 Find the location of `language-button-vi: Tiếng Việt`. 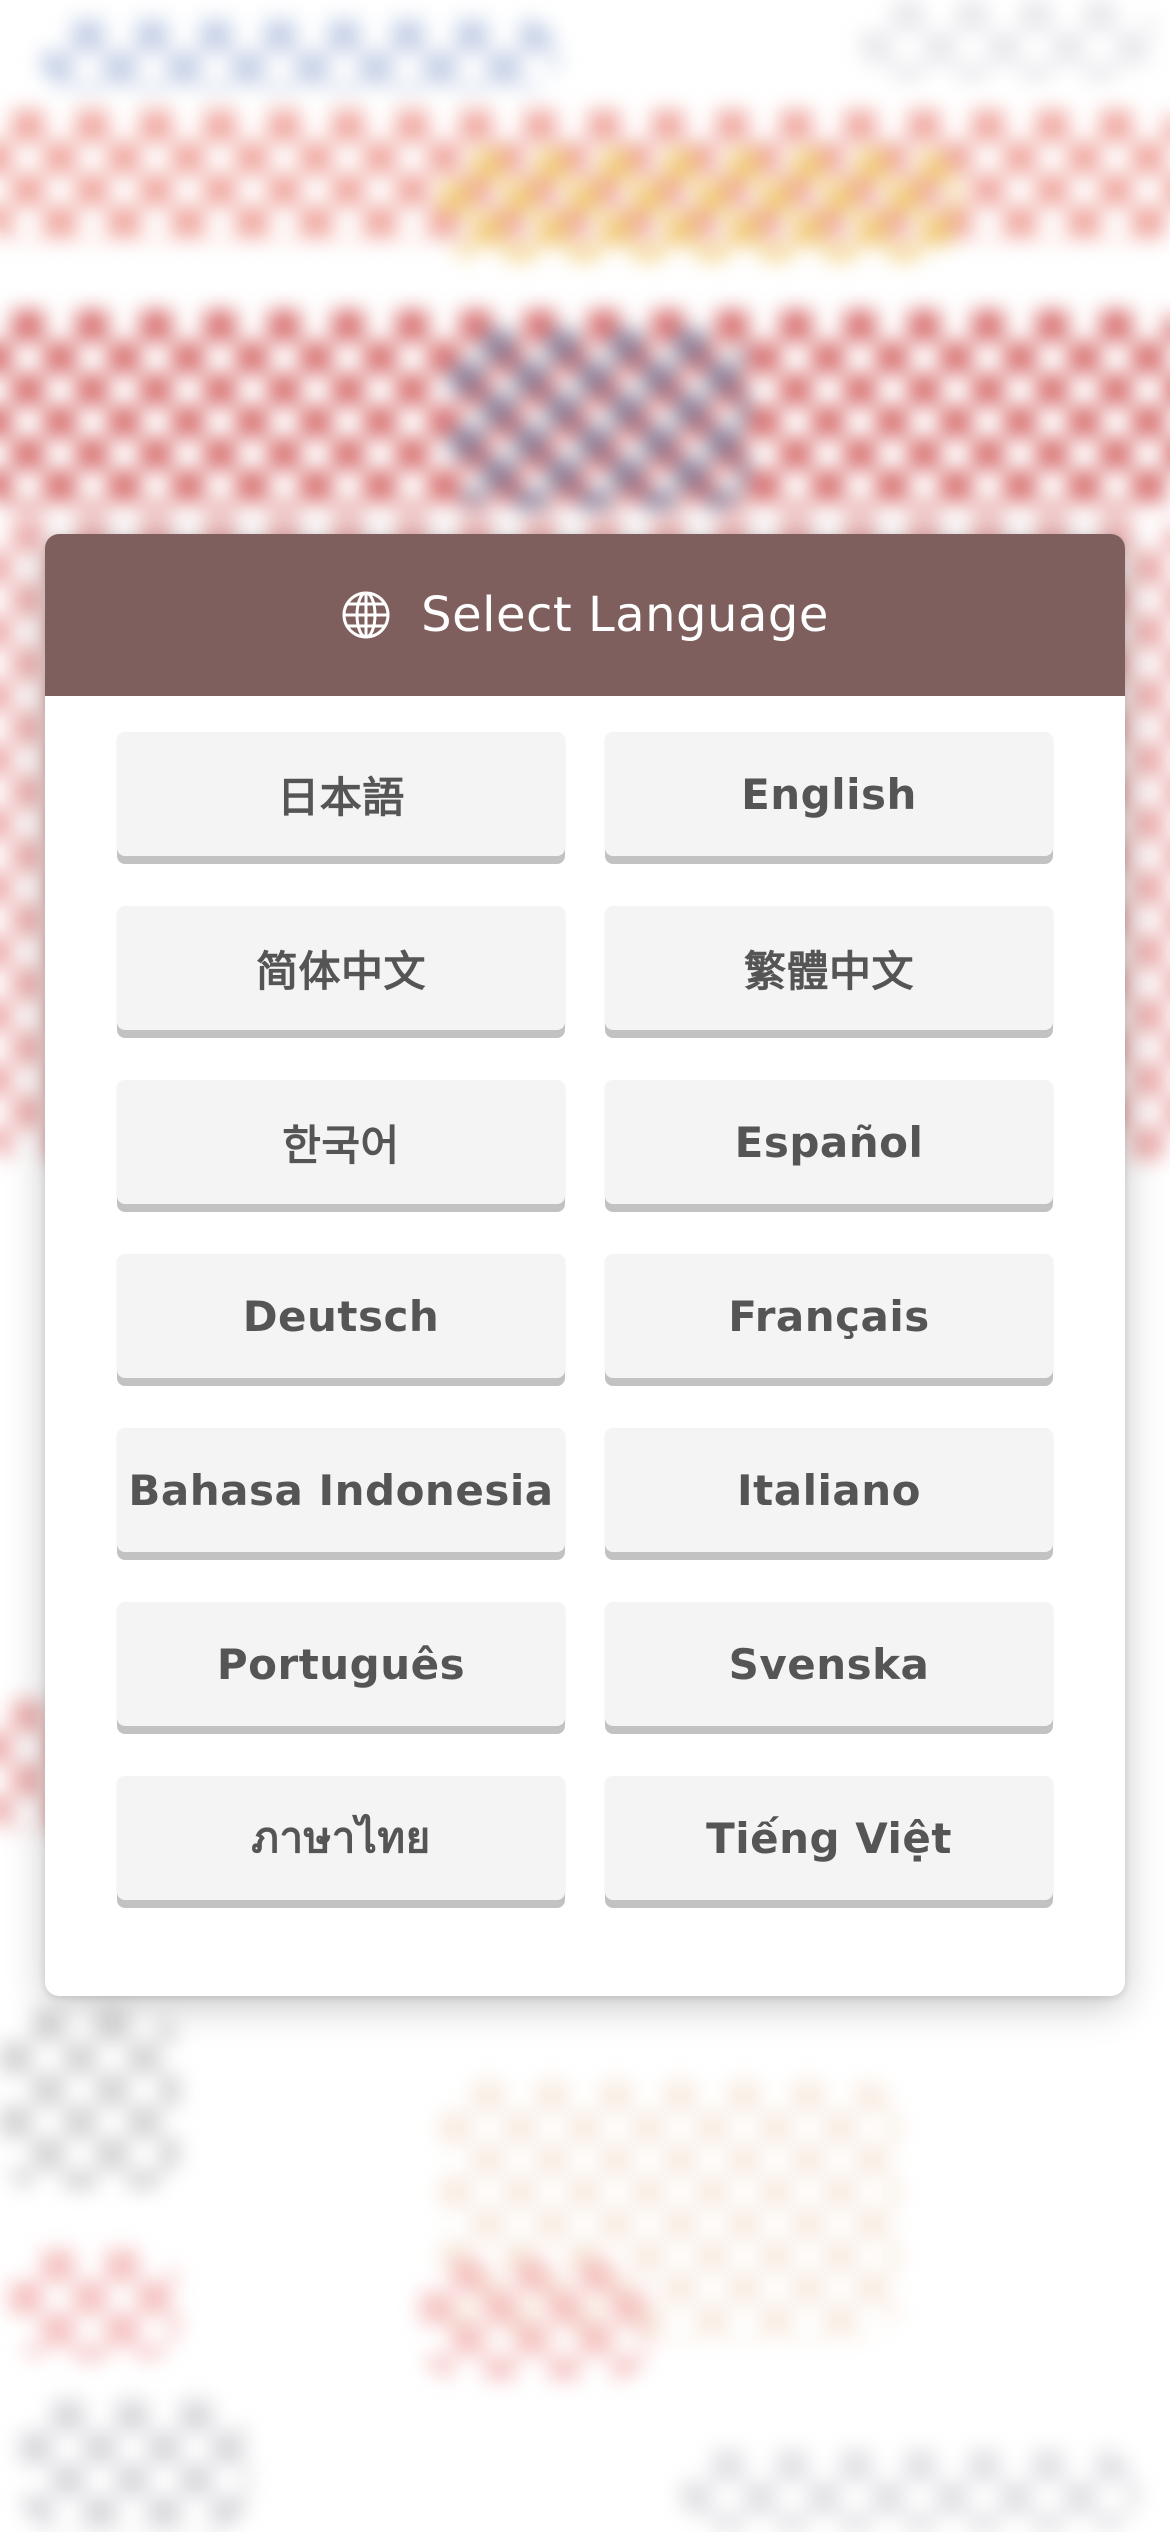

language-button-vi: Tiếng Việt is located at coordinates (829, 1838).